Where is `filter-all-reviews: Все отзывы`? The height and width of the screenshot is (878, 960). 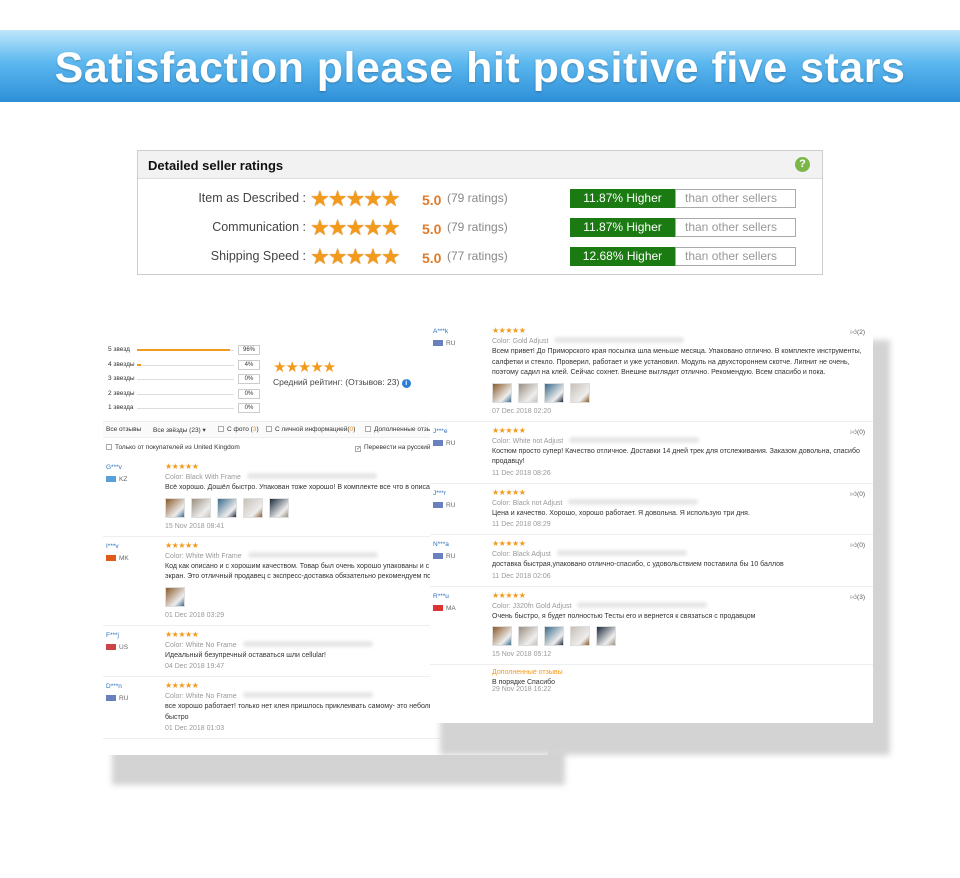
filter-all-reviews: Все отзывы is located at coordinates (123, 429).